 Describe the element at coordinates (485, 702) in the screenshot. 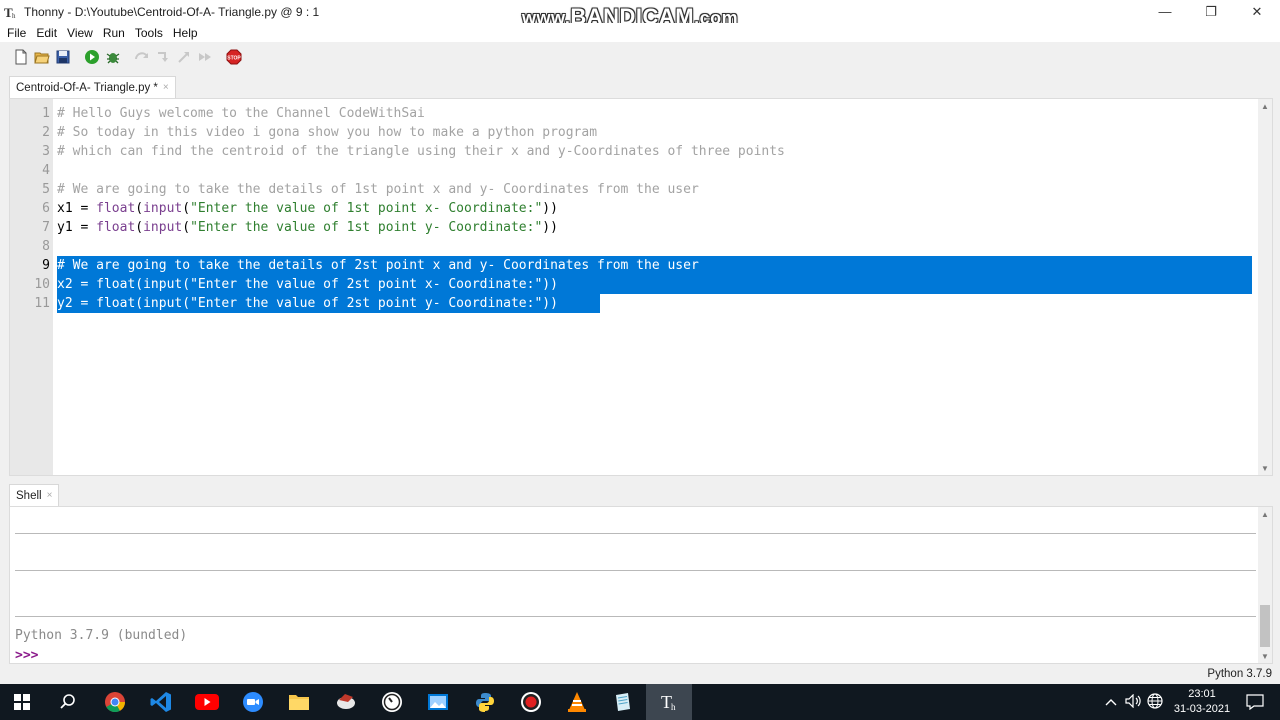

I see `python-icon` at that location.